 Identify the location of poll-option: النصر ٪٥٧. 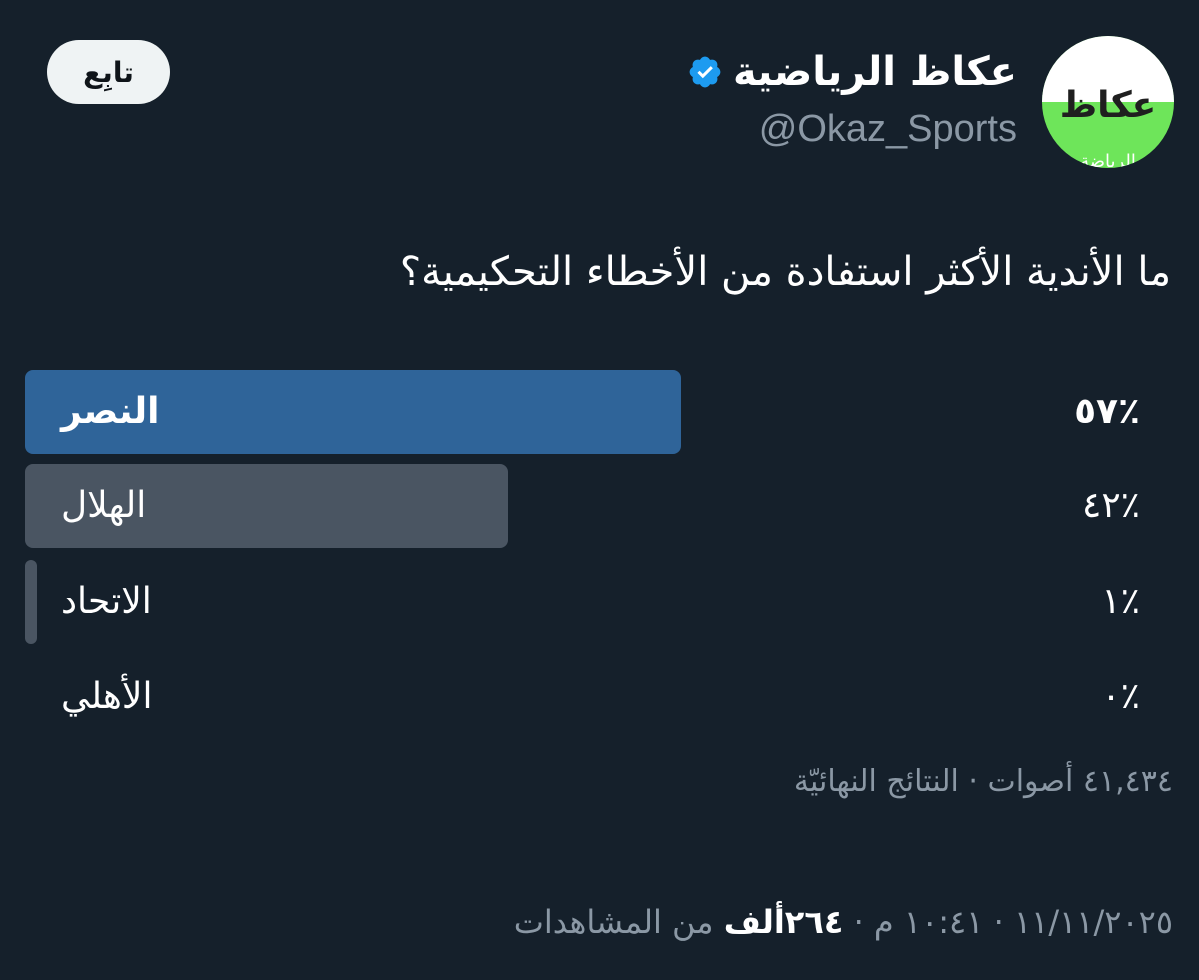
(600, 412).